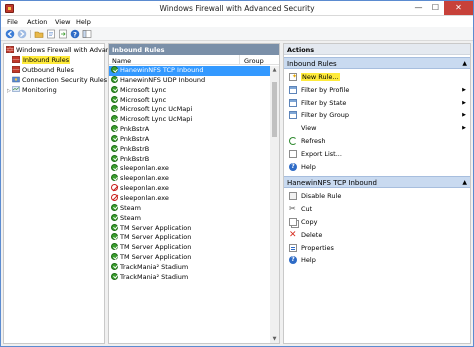  Describe the element at coordinates (16, 89) in the screenshot. I see `monitoring-icon` at that location.